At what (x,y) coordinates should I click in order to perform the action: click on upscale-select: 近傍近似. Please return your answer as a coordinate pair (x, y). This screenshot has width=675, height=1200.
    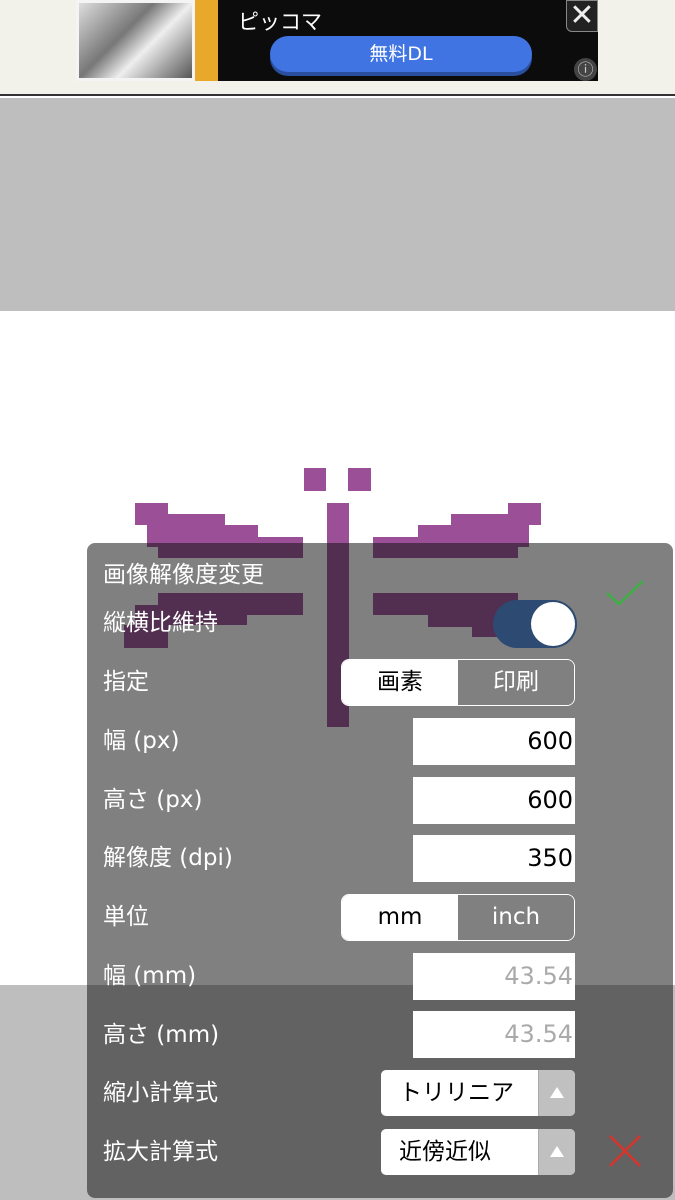
    Looking at the image, I should click on (478, 1152).